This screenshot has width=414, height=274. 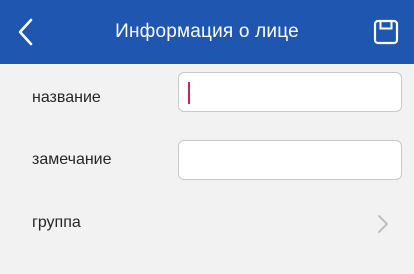 I want to click on note-label: замечание, so click(x=72, y=159).